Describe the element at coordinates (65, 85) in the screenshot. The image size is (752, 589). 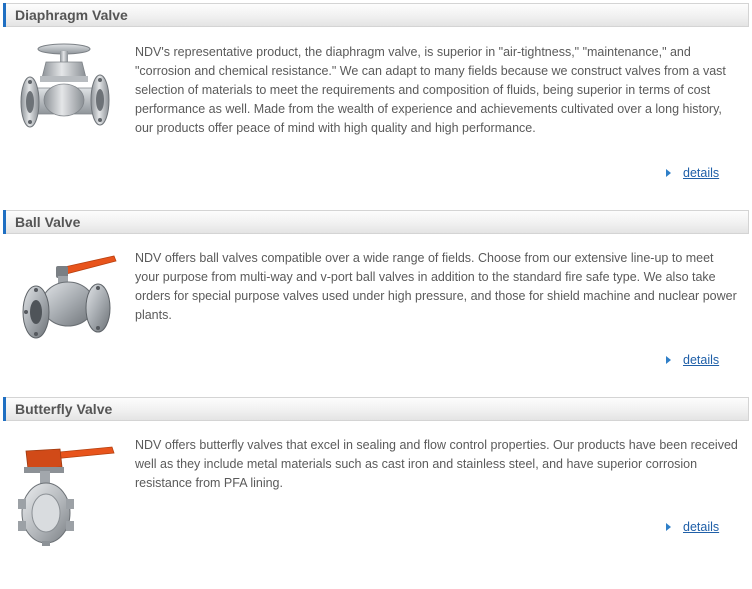
I see `diaphragm-valve-photo` at that location.